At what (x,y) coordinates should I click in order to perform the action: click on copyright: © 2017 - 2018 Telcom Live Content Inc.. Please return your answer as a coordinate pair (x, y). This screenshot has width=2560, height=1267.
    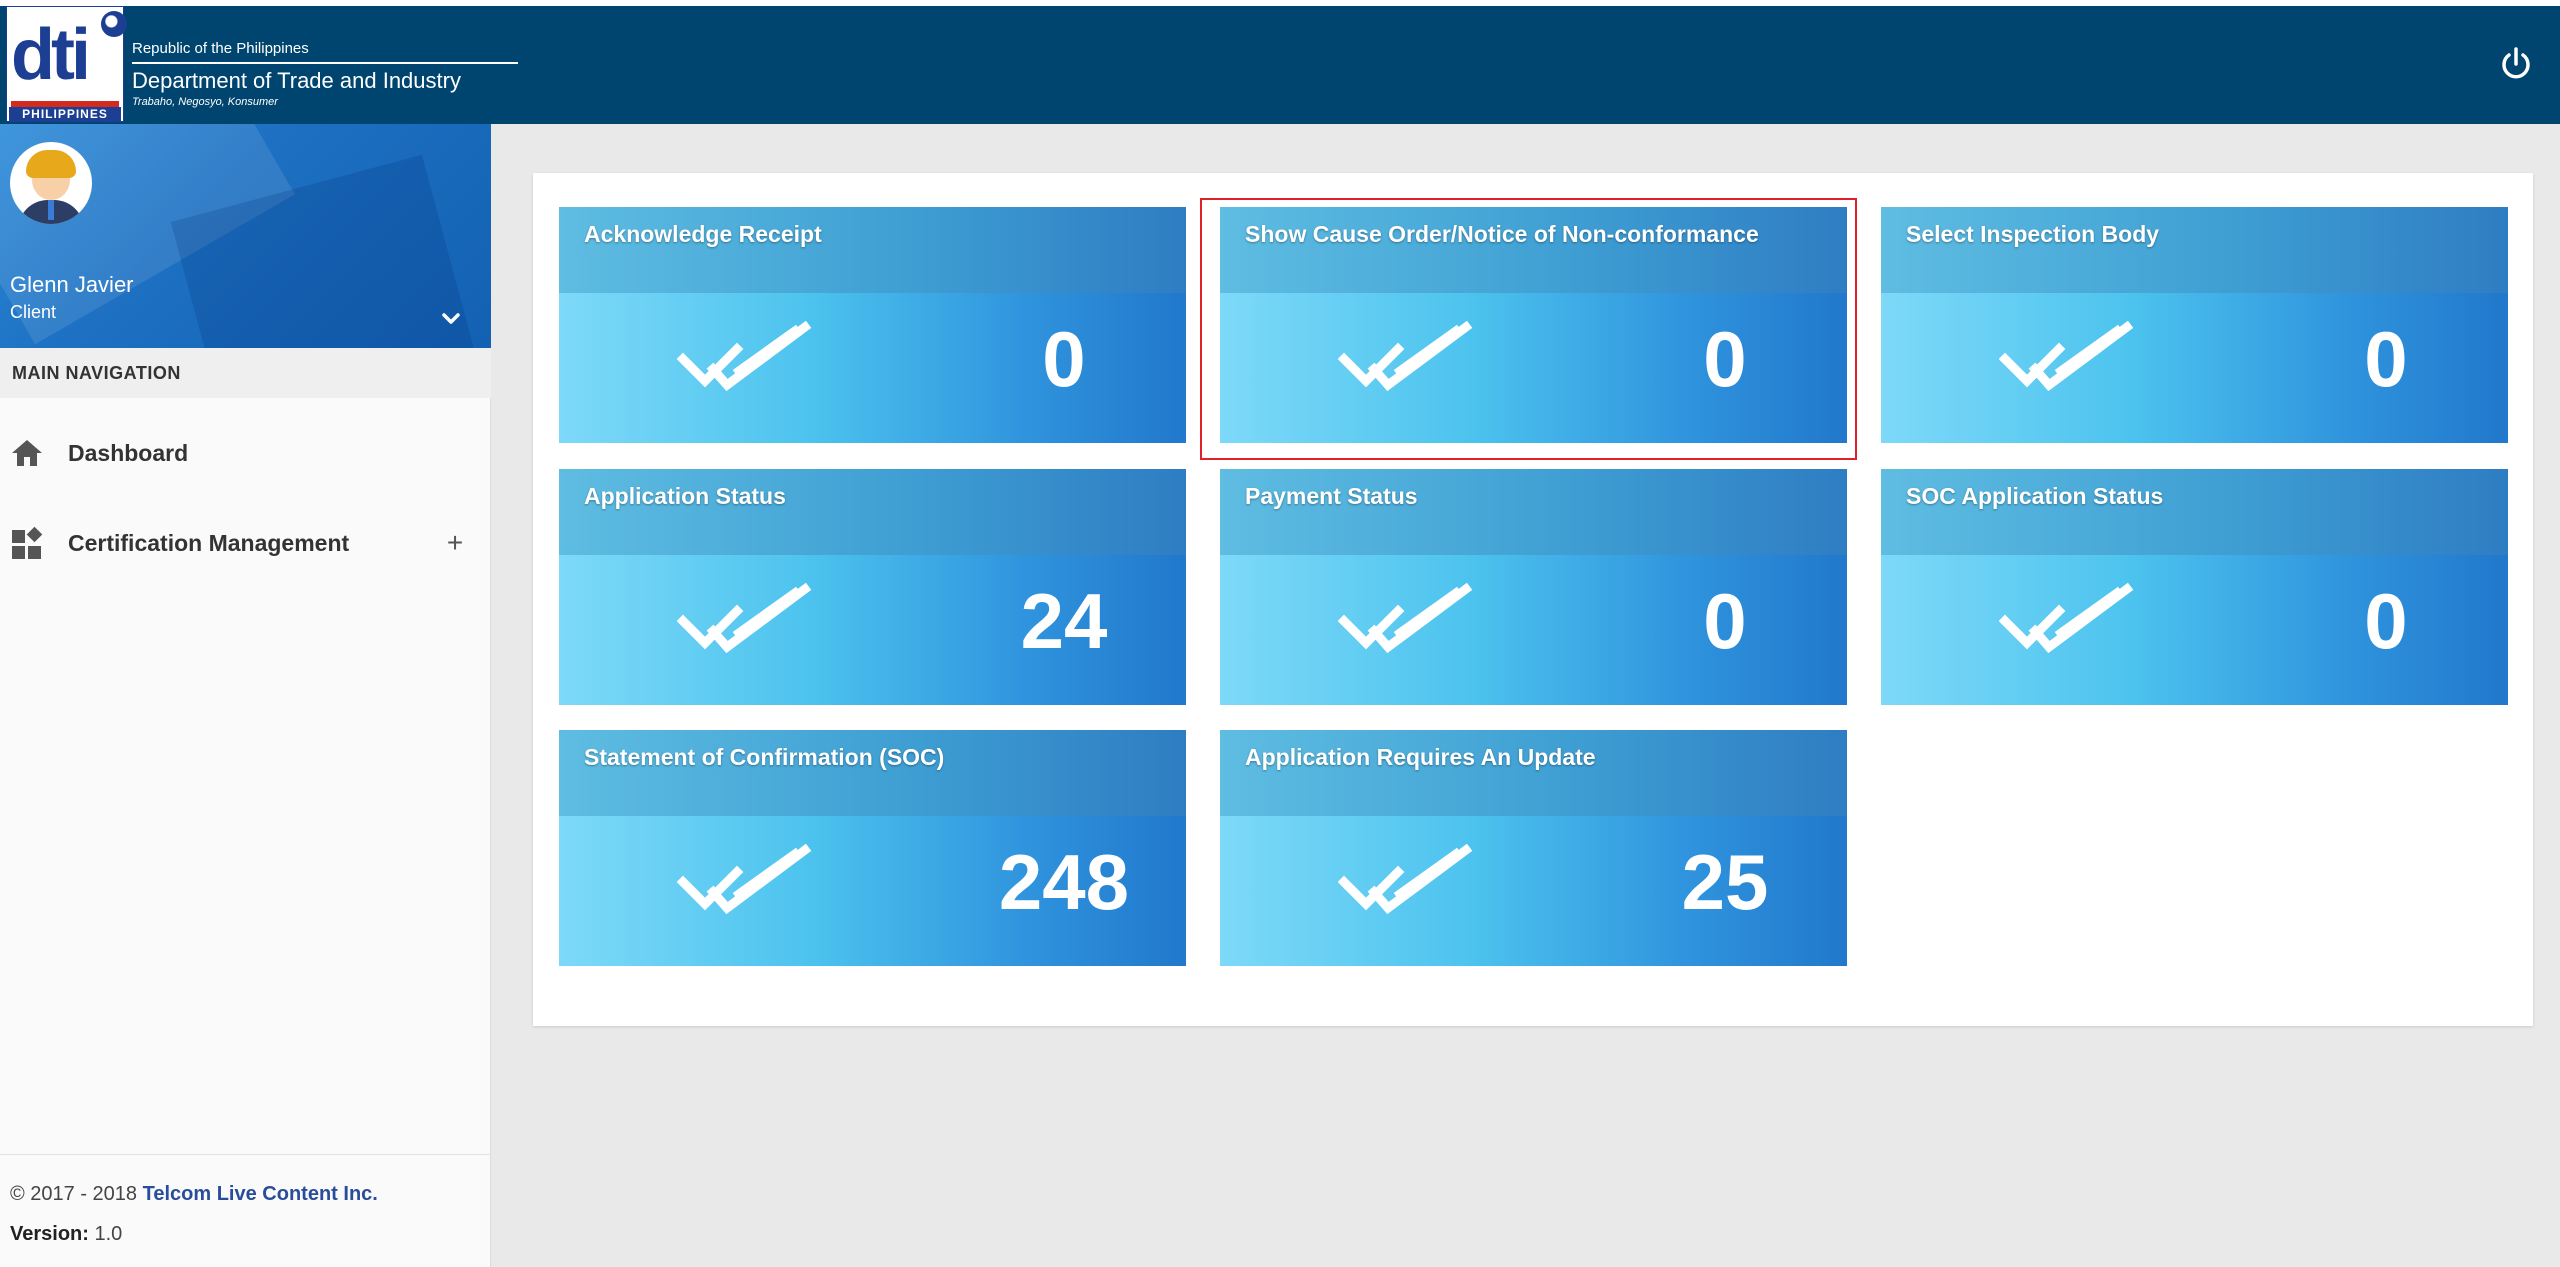
    Looking at the image, I should click on (194, 1194).